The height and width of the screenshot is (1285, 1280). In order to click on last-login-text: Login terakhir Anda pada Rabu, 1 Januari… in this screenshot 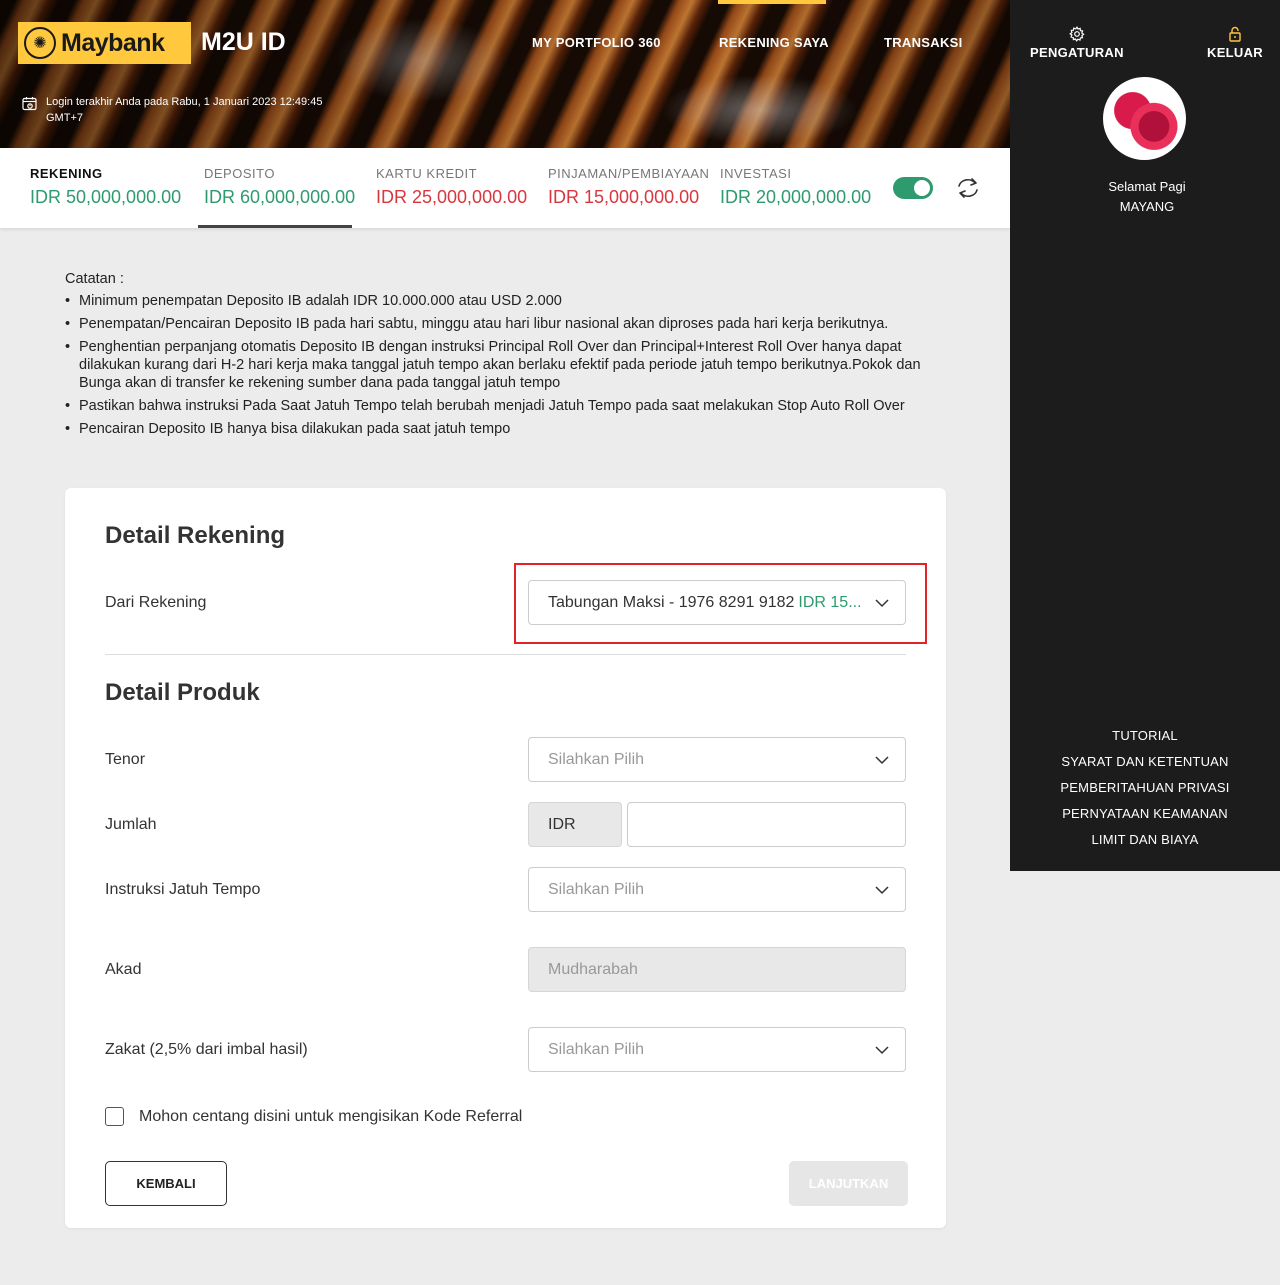, I will do `click(184, 110)`.